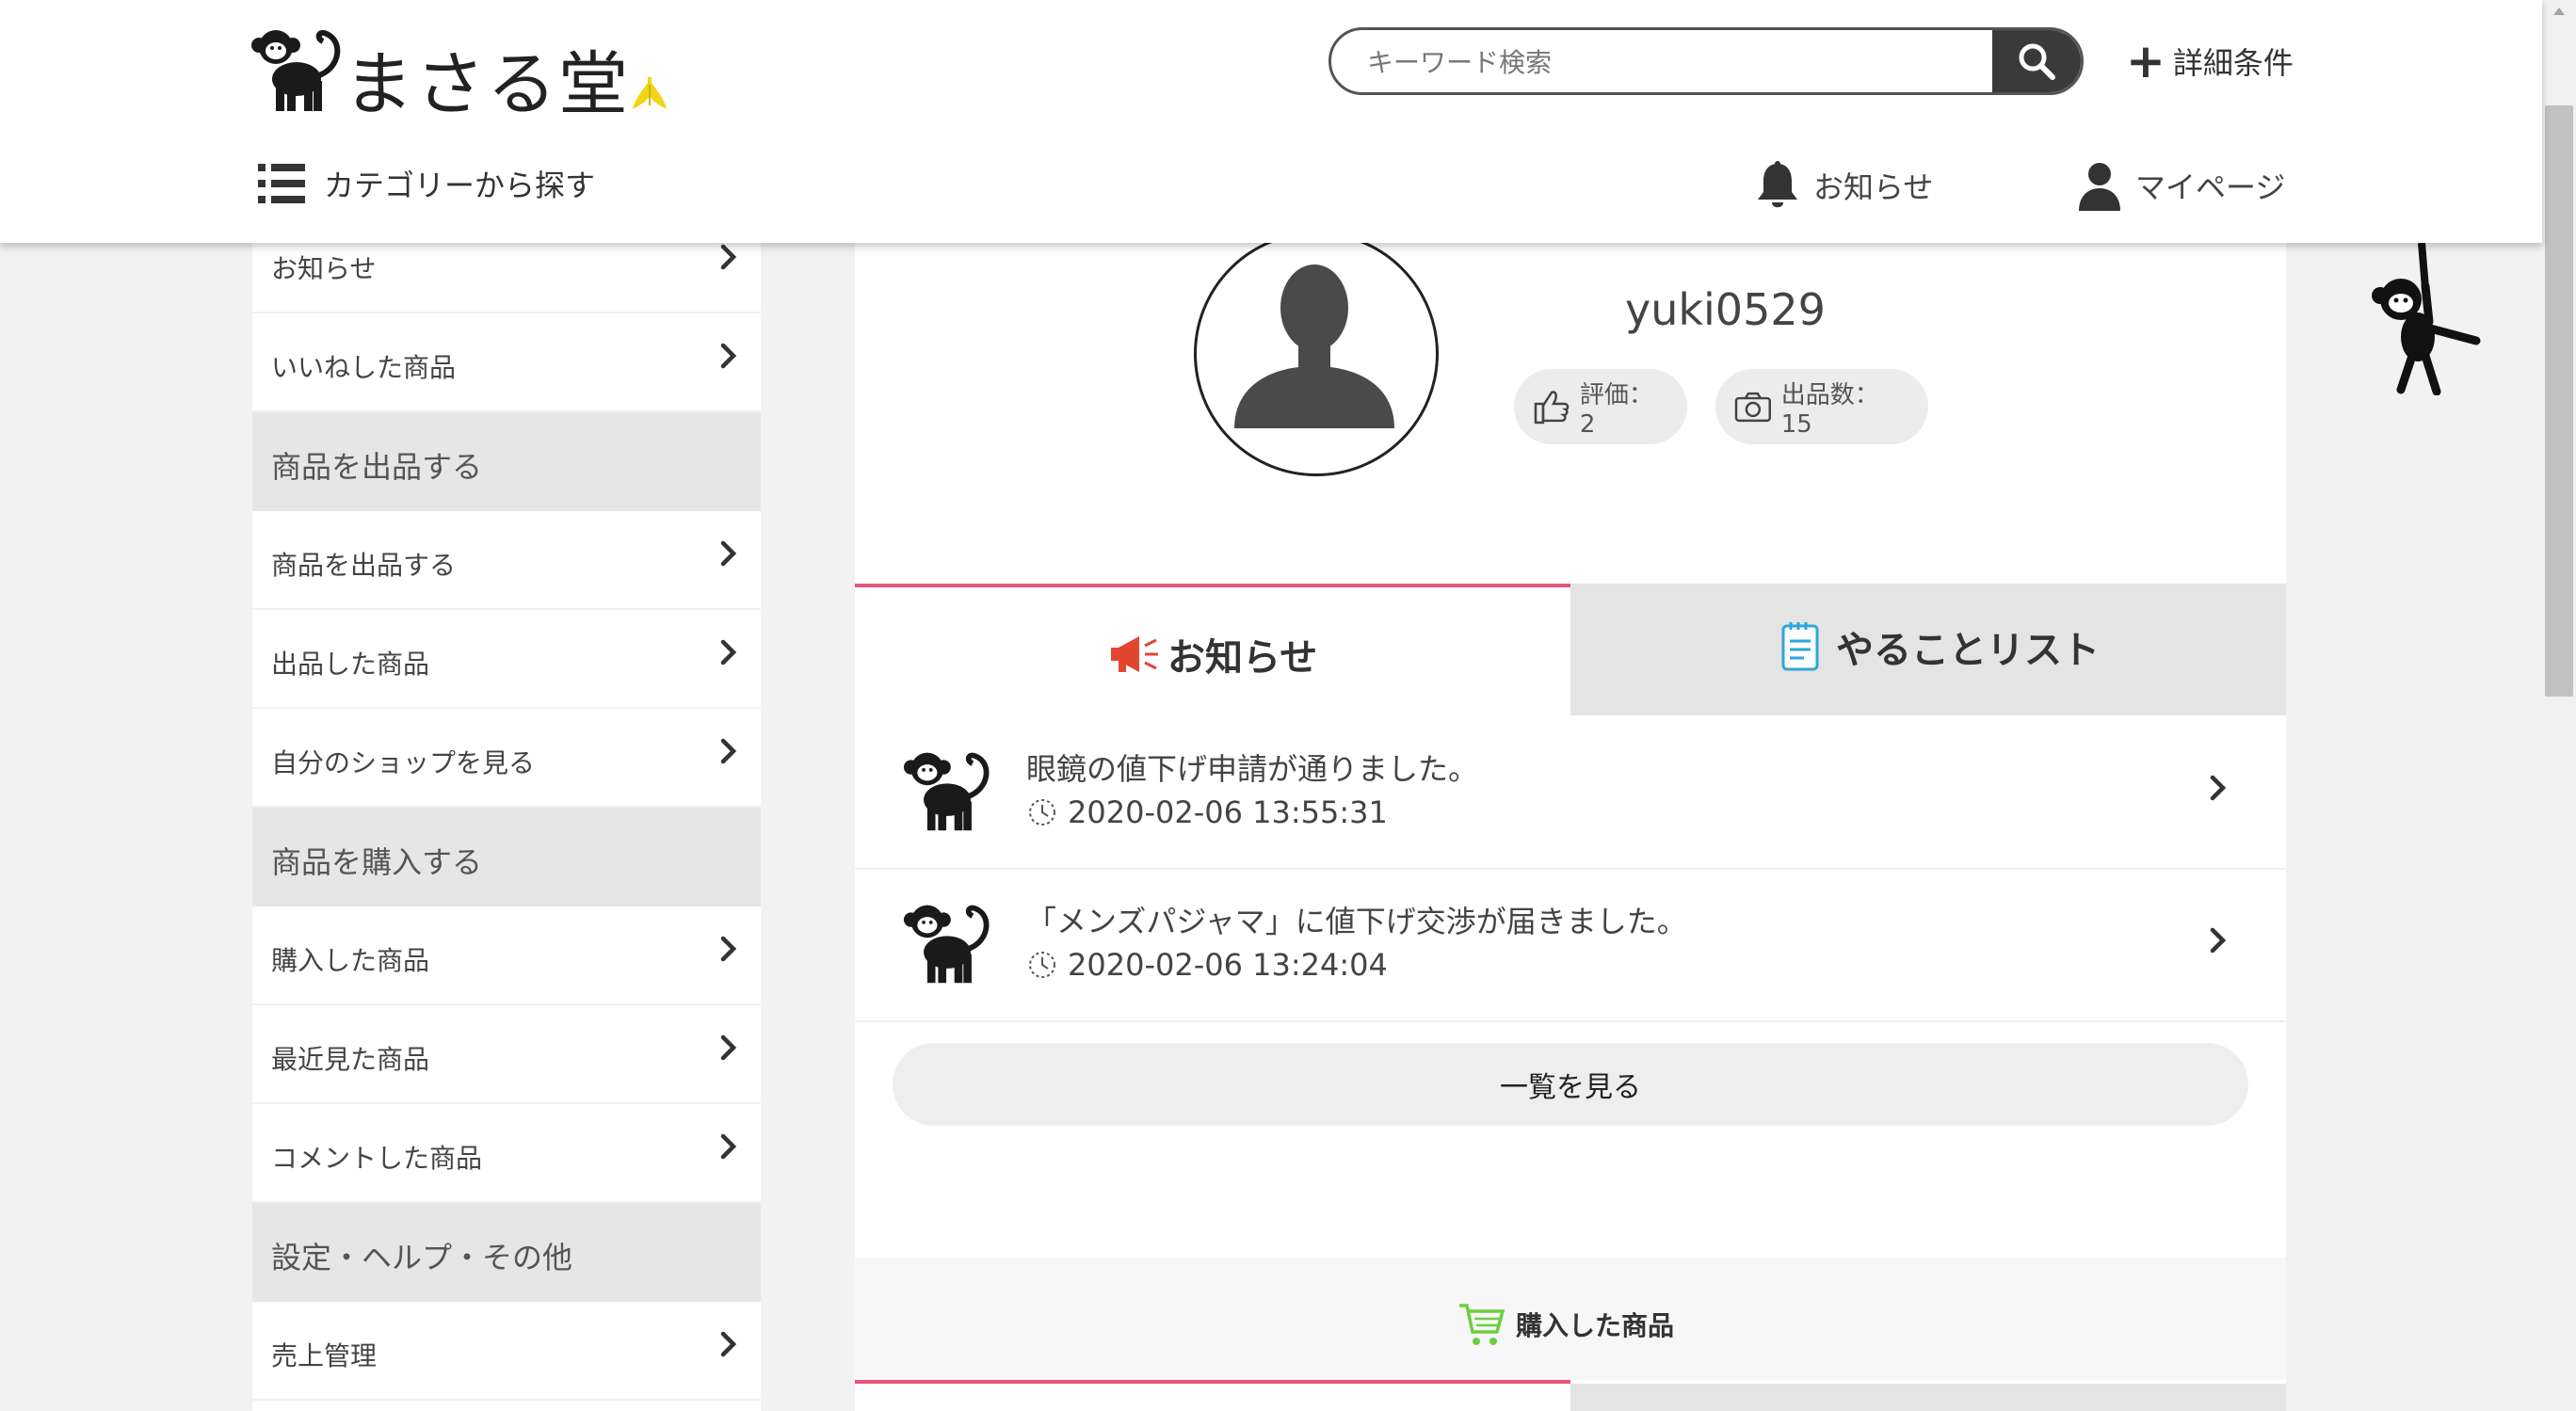 The width and height of the screenshot is (2576, 1411). What do you see at coordinates (1725, 309) in the screenshot?
I see `username: yuki0529` at bounding box center [1725, 309].